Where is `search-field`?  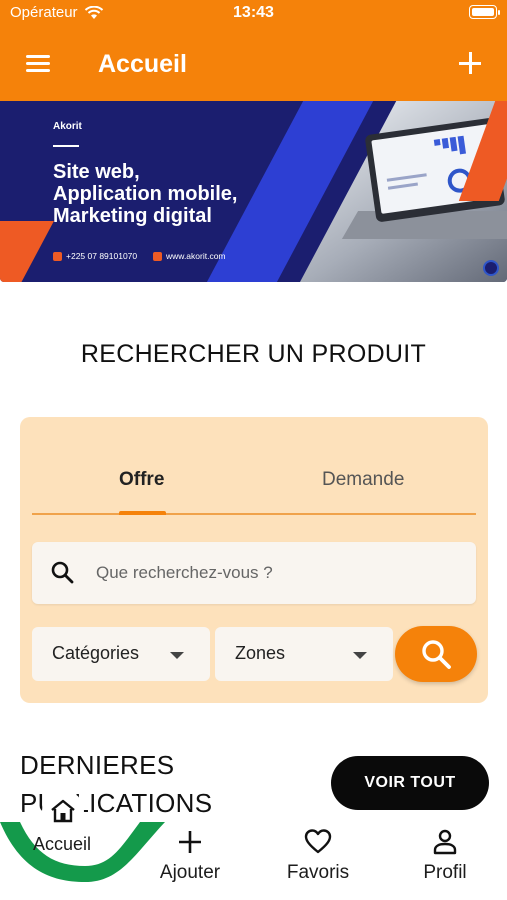
search-field is located at coordinates (254, 573).